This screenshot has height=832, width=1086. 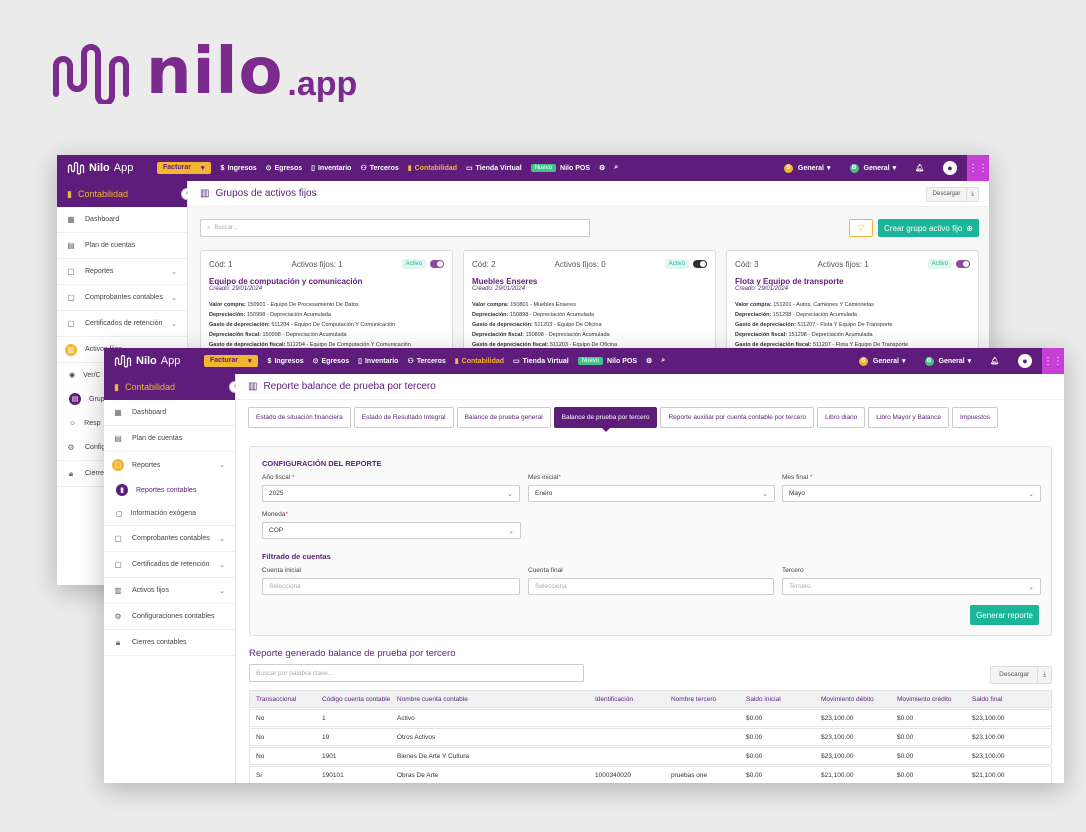 I want to click on account-end-select: Selecciona, so click(x=651, y=586).